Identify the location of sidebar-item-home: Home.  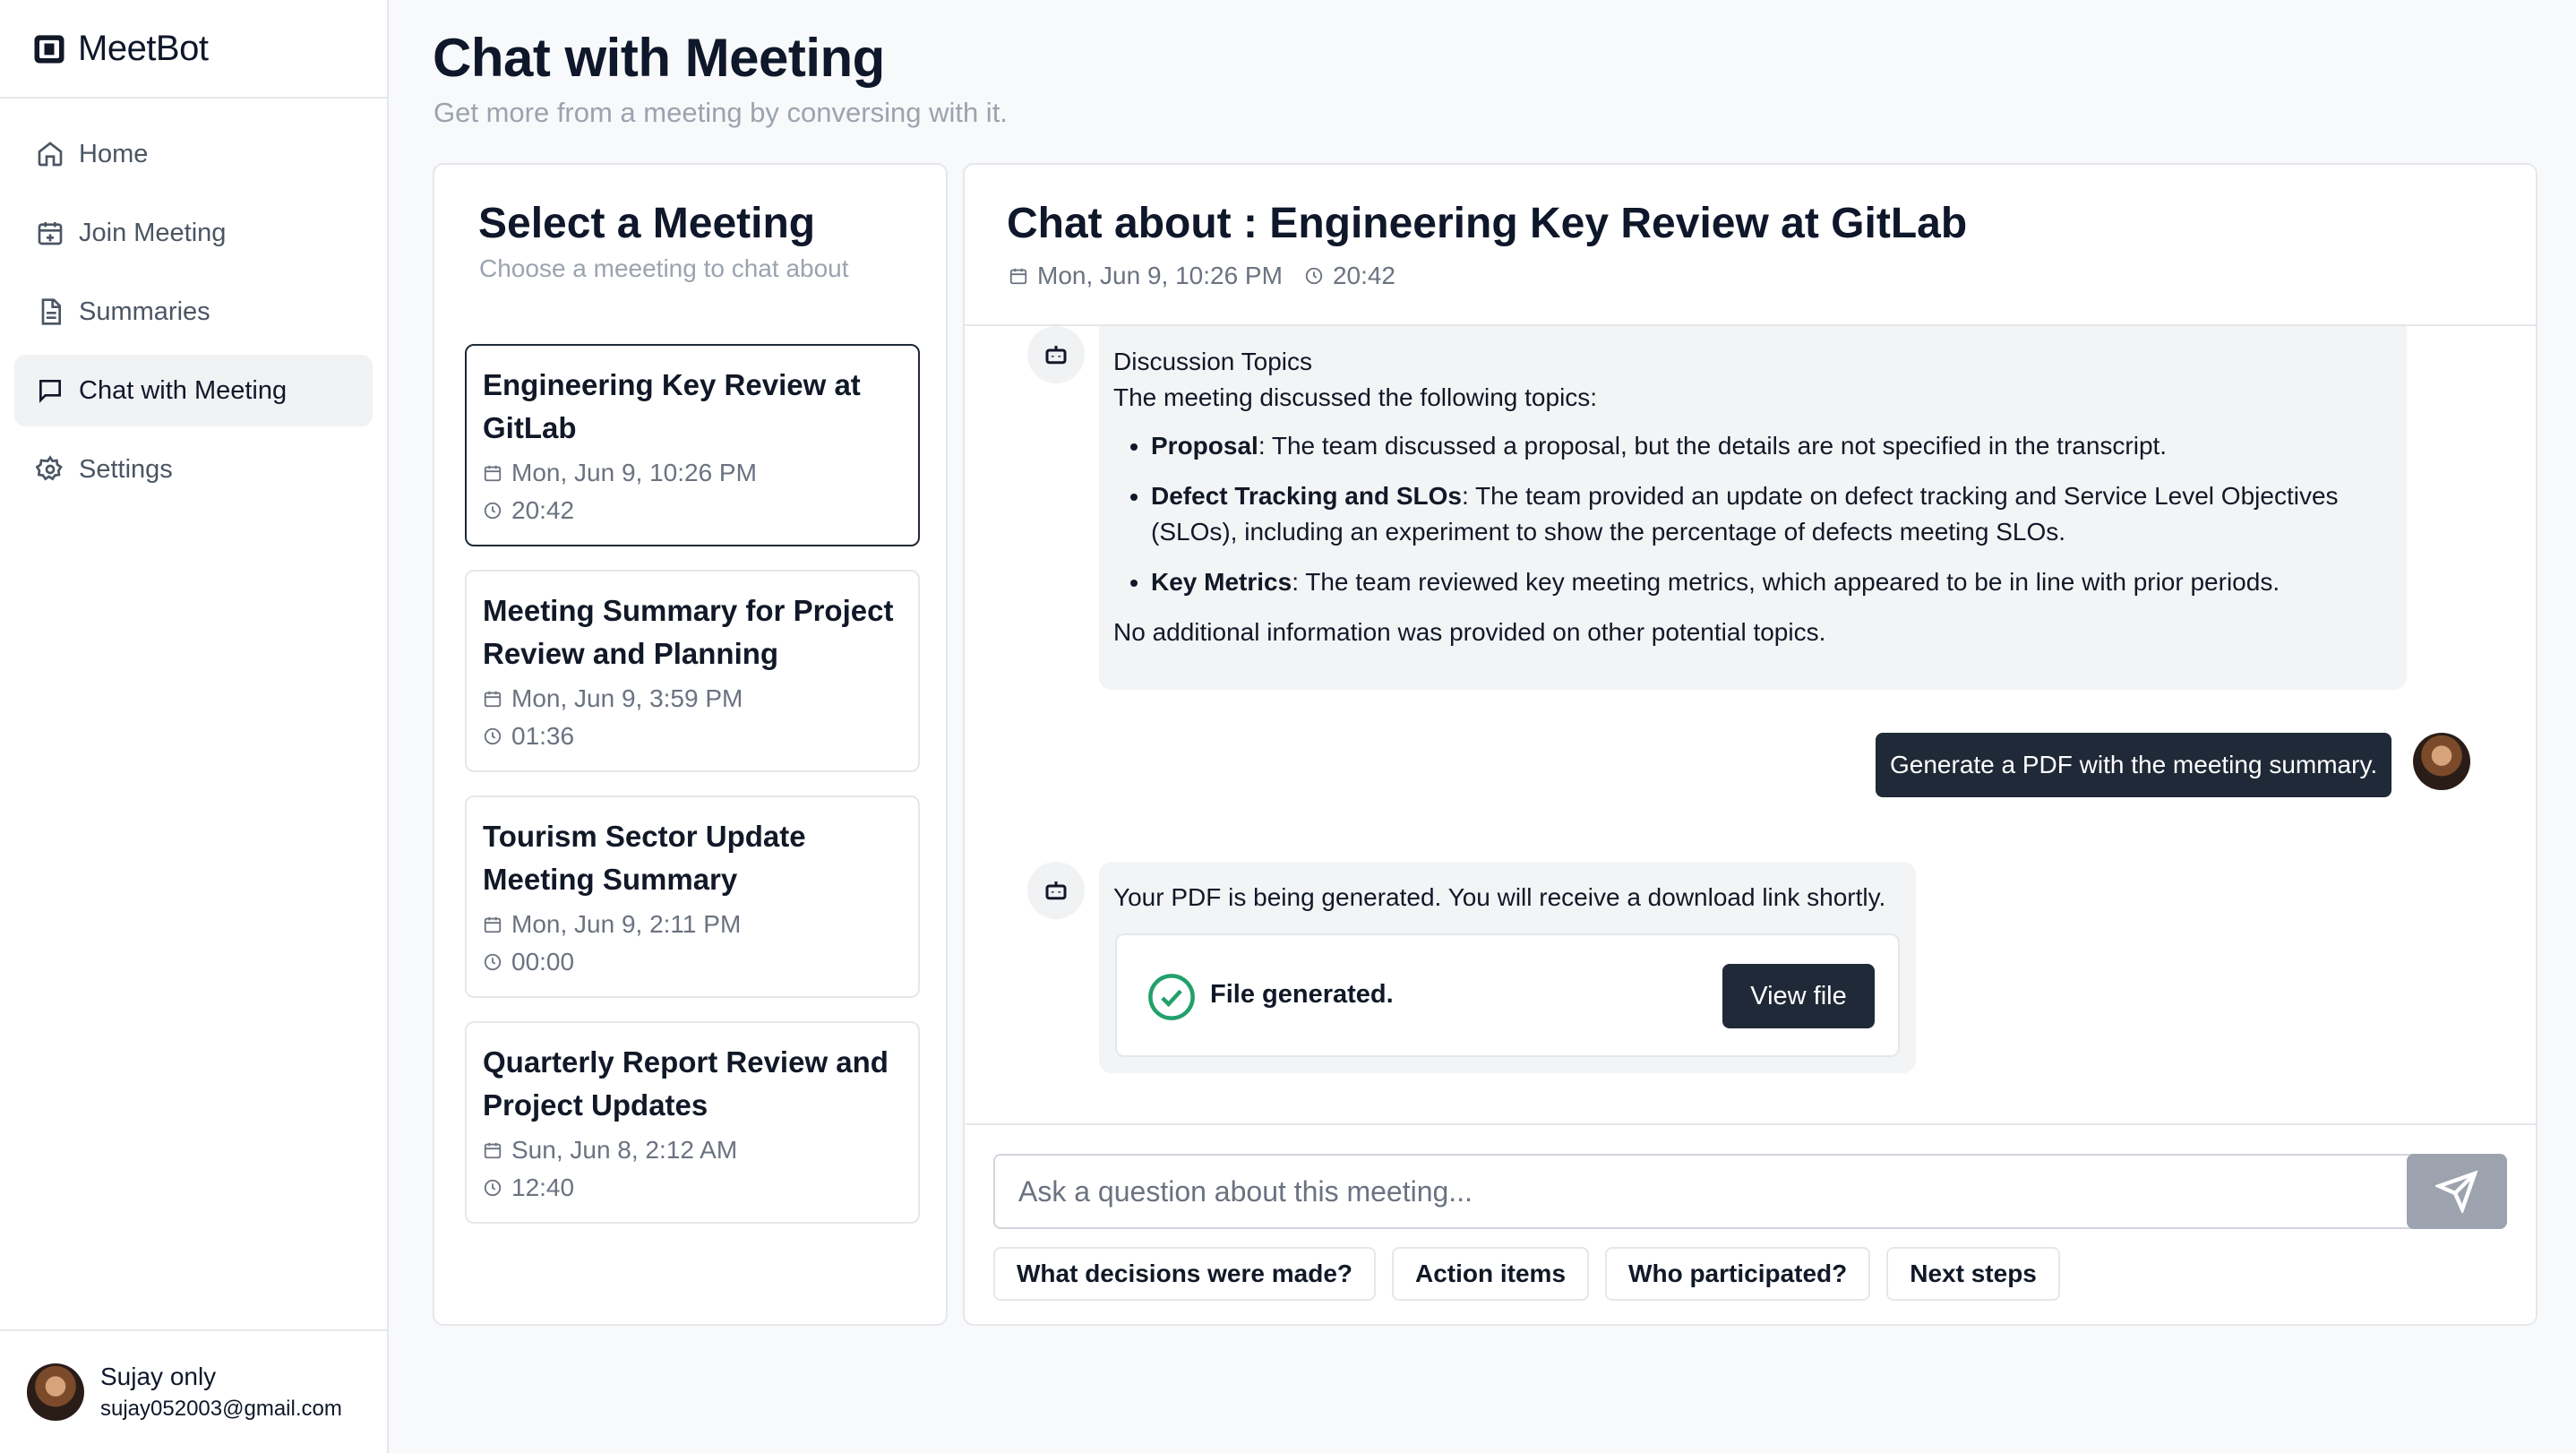
(193, 154).